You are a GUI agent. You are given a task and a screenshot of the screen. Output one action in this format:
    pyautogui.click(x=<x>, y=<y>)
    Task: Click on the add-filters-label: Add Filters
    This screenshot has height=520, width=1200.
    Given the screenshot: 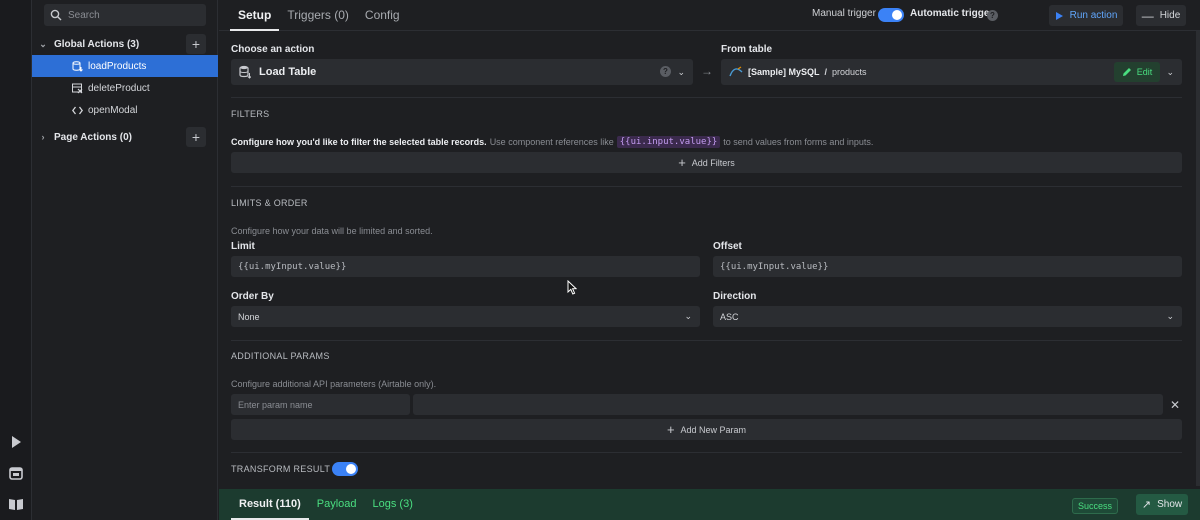 What is the action you would take?
    pyautogui.click(x=713, y=162)
    